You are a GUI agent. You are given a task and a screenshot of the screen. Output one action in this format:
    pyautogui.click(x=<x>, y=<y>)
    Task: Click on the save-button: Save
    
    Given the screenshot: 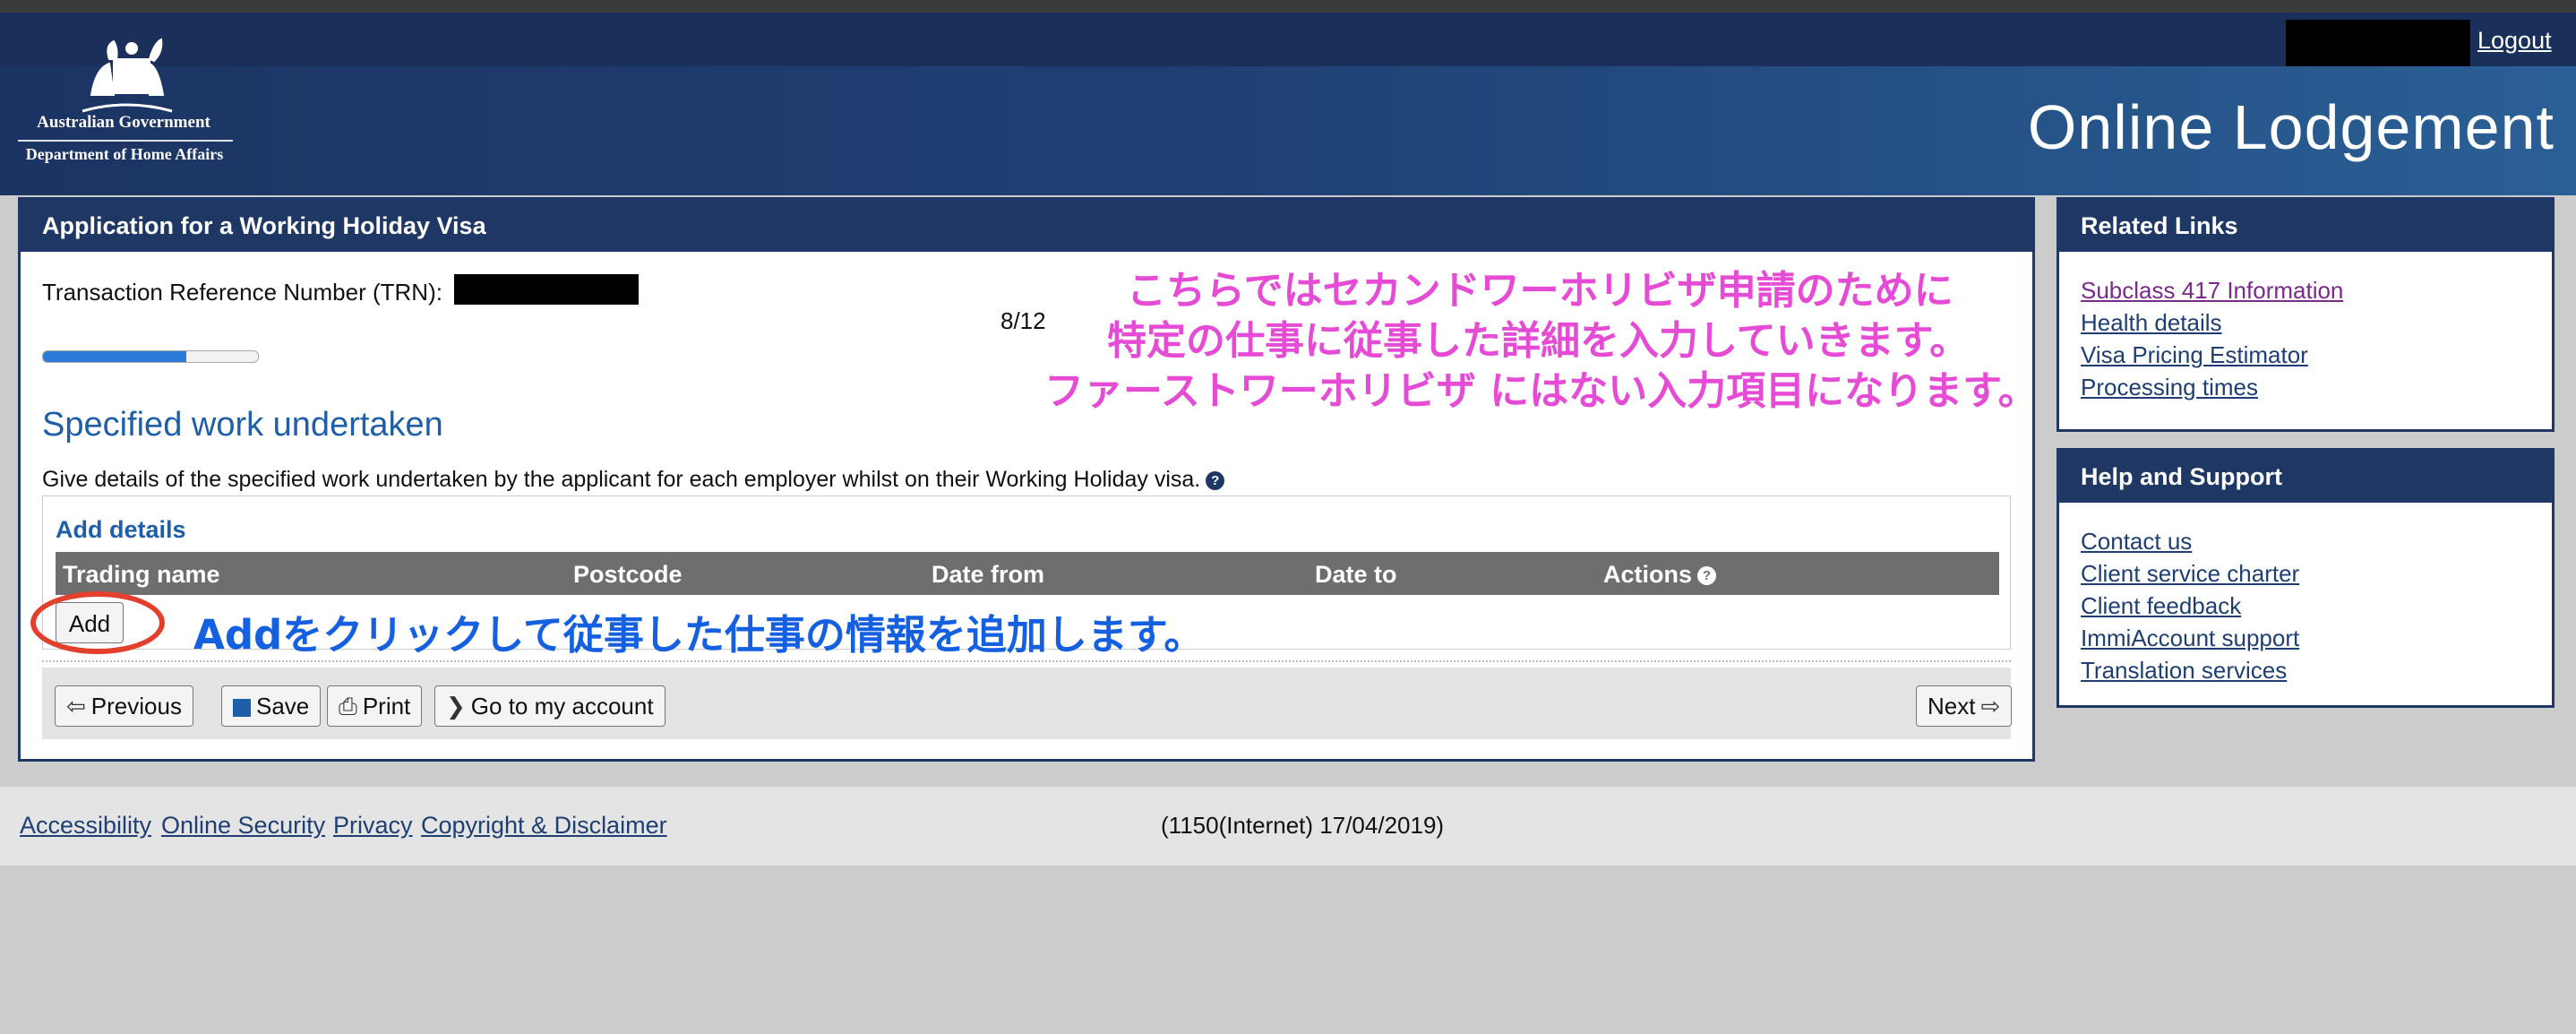 What is the action you would take?
    pyautogui.click(x=271, y=706)
    